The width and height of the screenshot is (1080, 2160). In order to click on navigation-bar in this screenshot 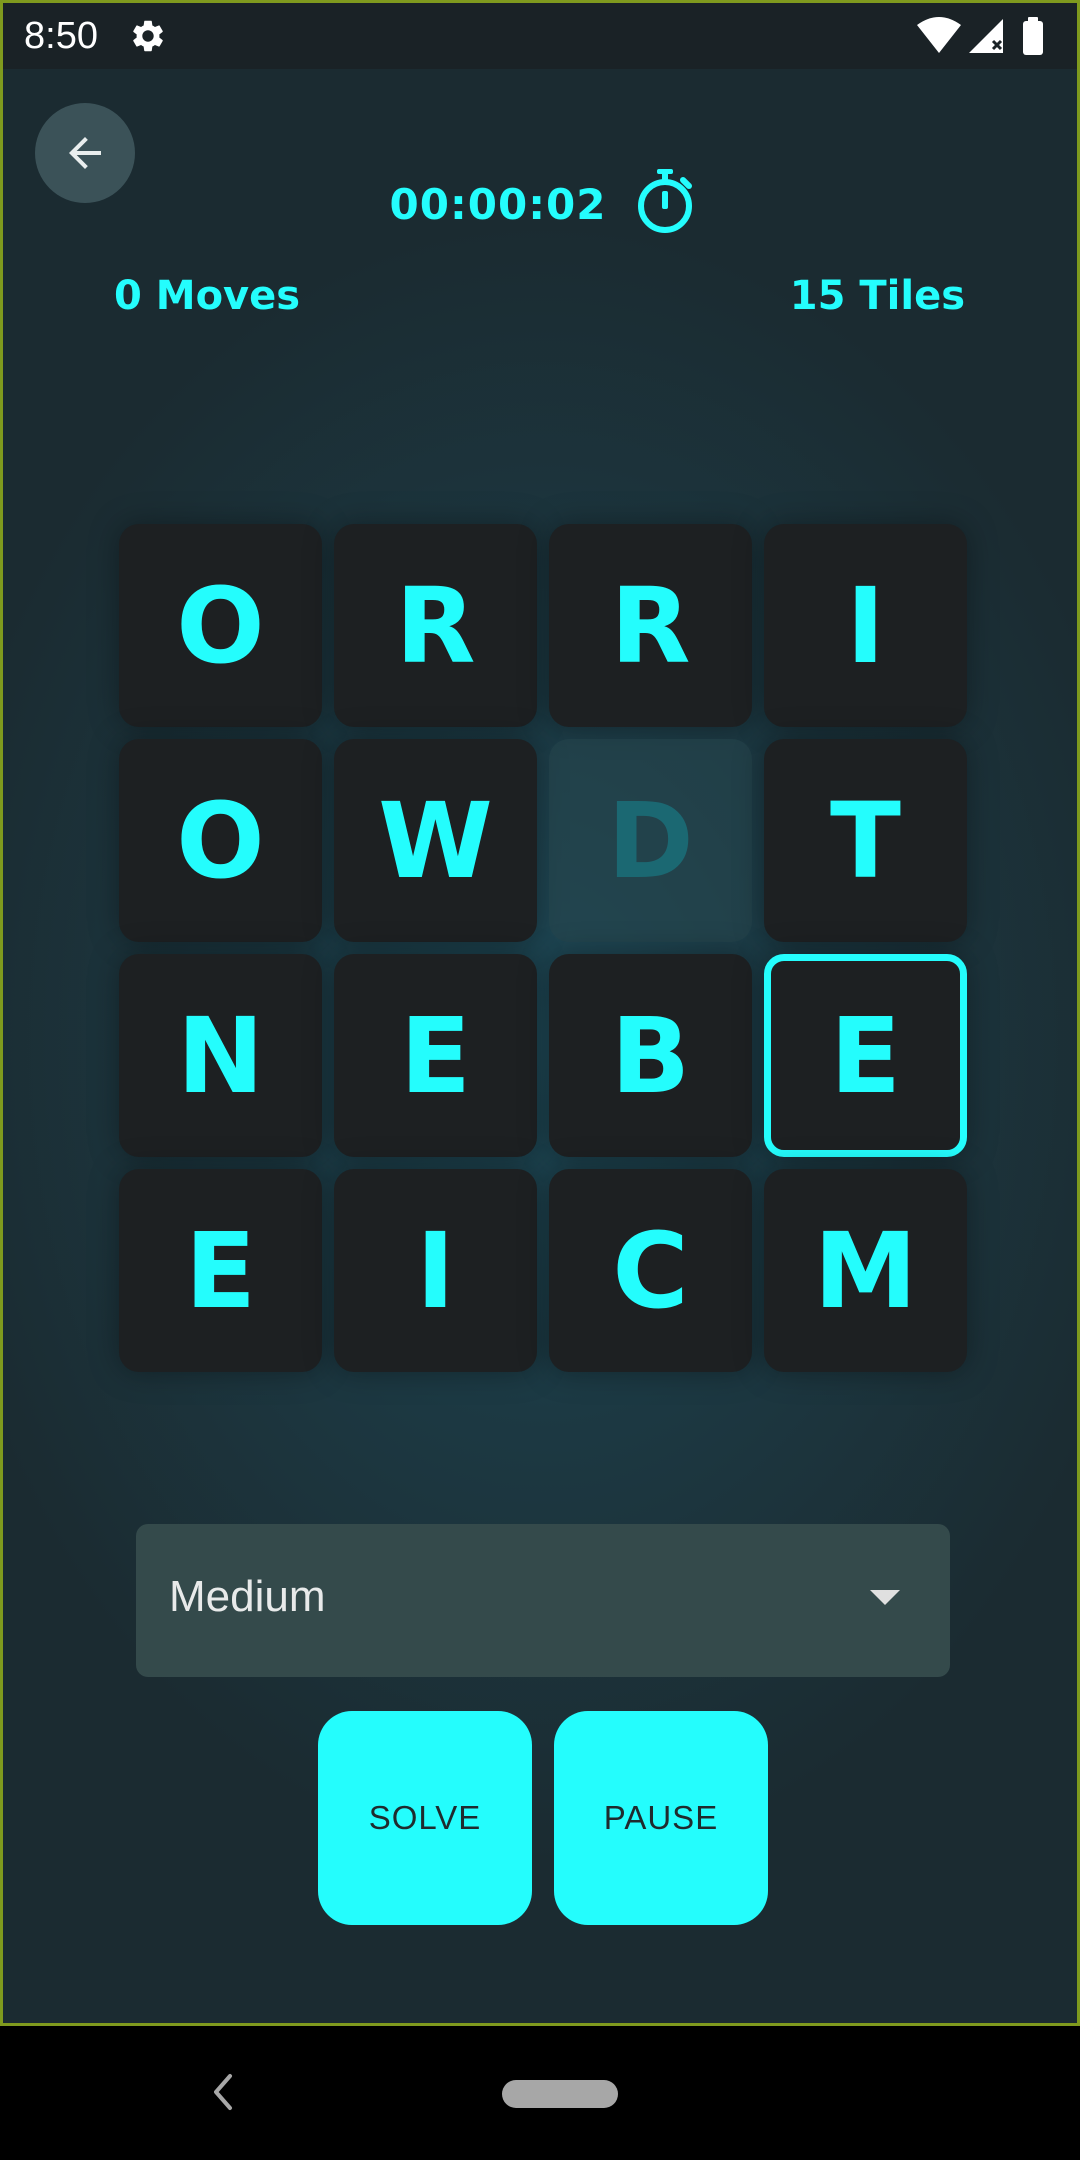, I will do `click(540, 2093)`.